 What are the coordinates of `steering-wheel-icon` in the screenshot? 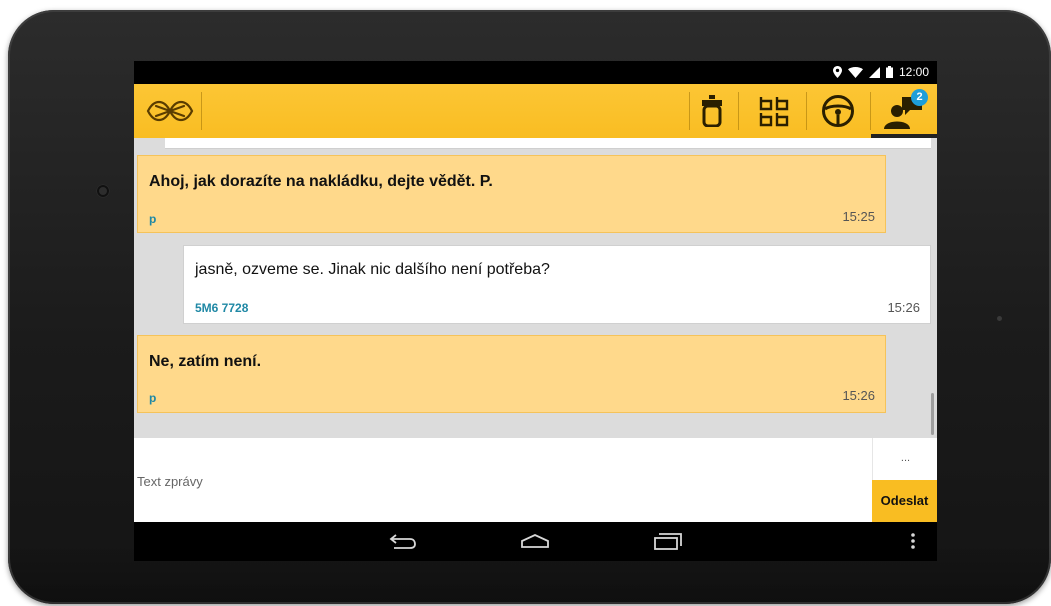 It's located at (838, 111).